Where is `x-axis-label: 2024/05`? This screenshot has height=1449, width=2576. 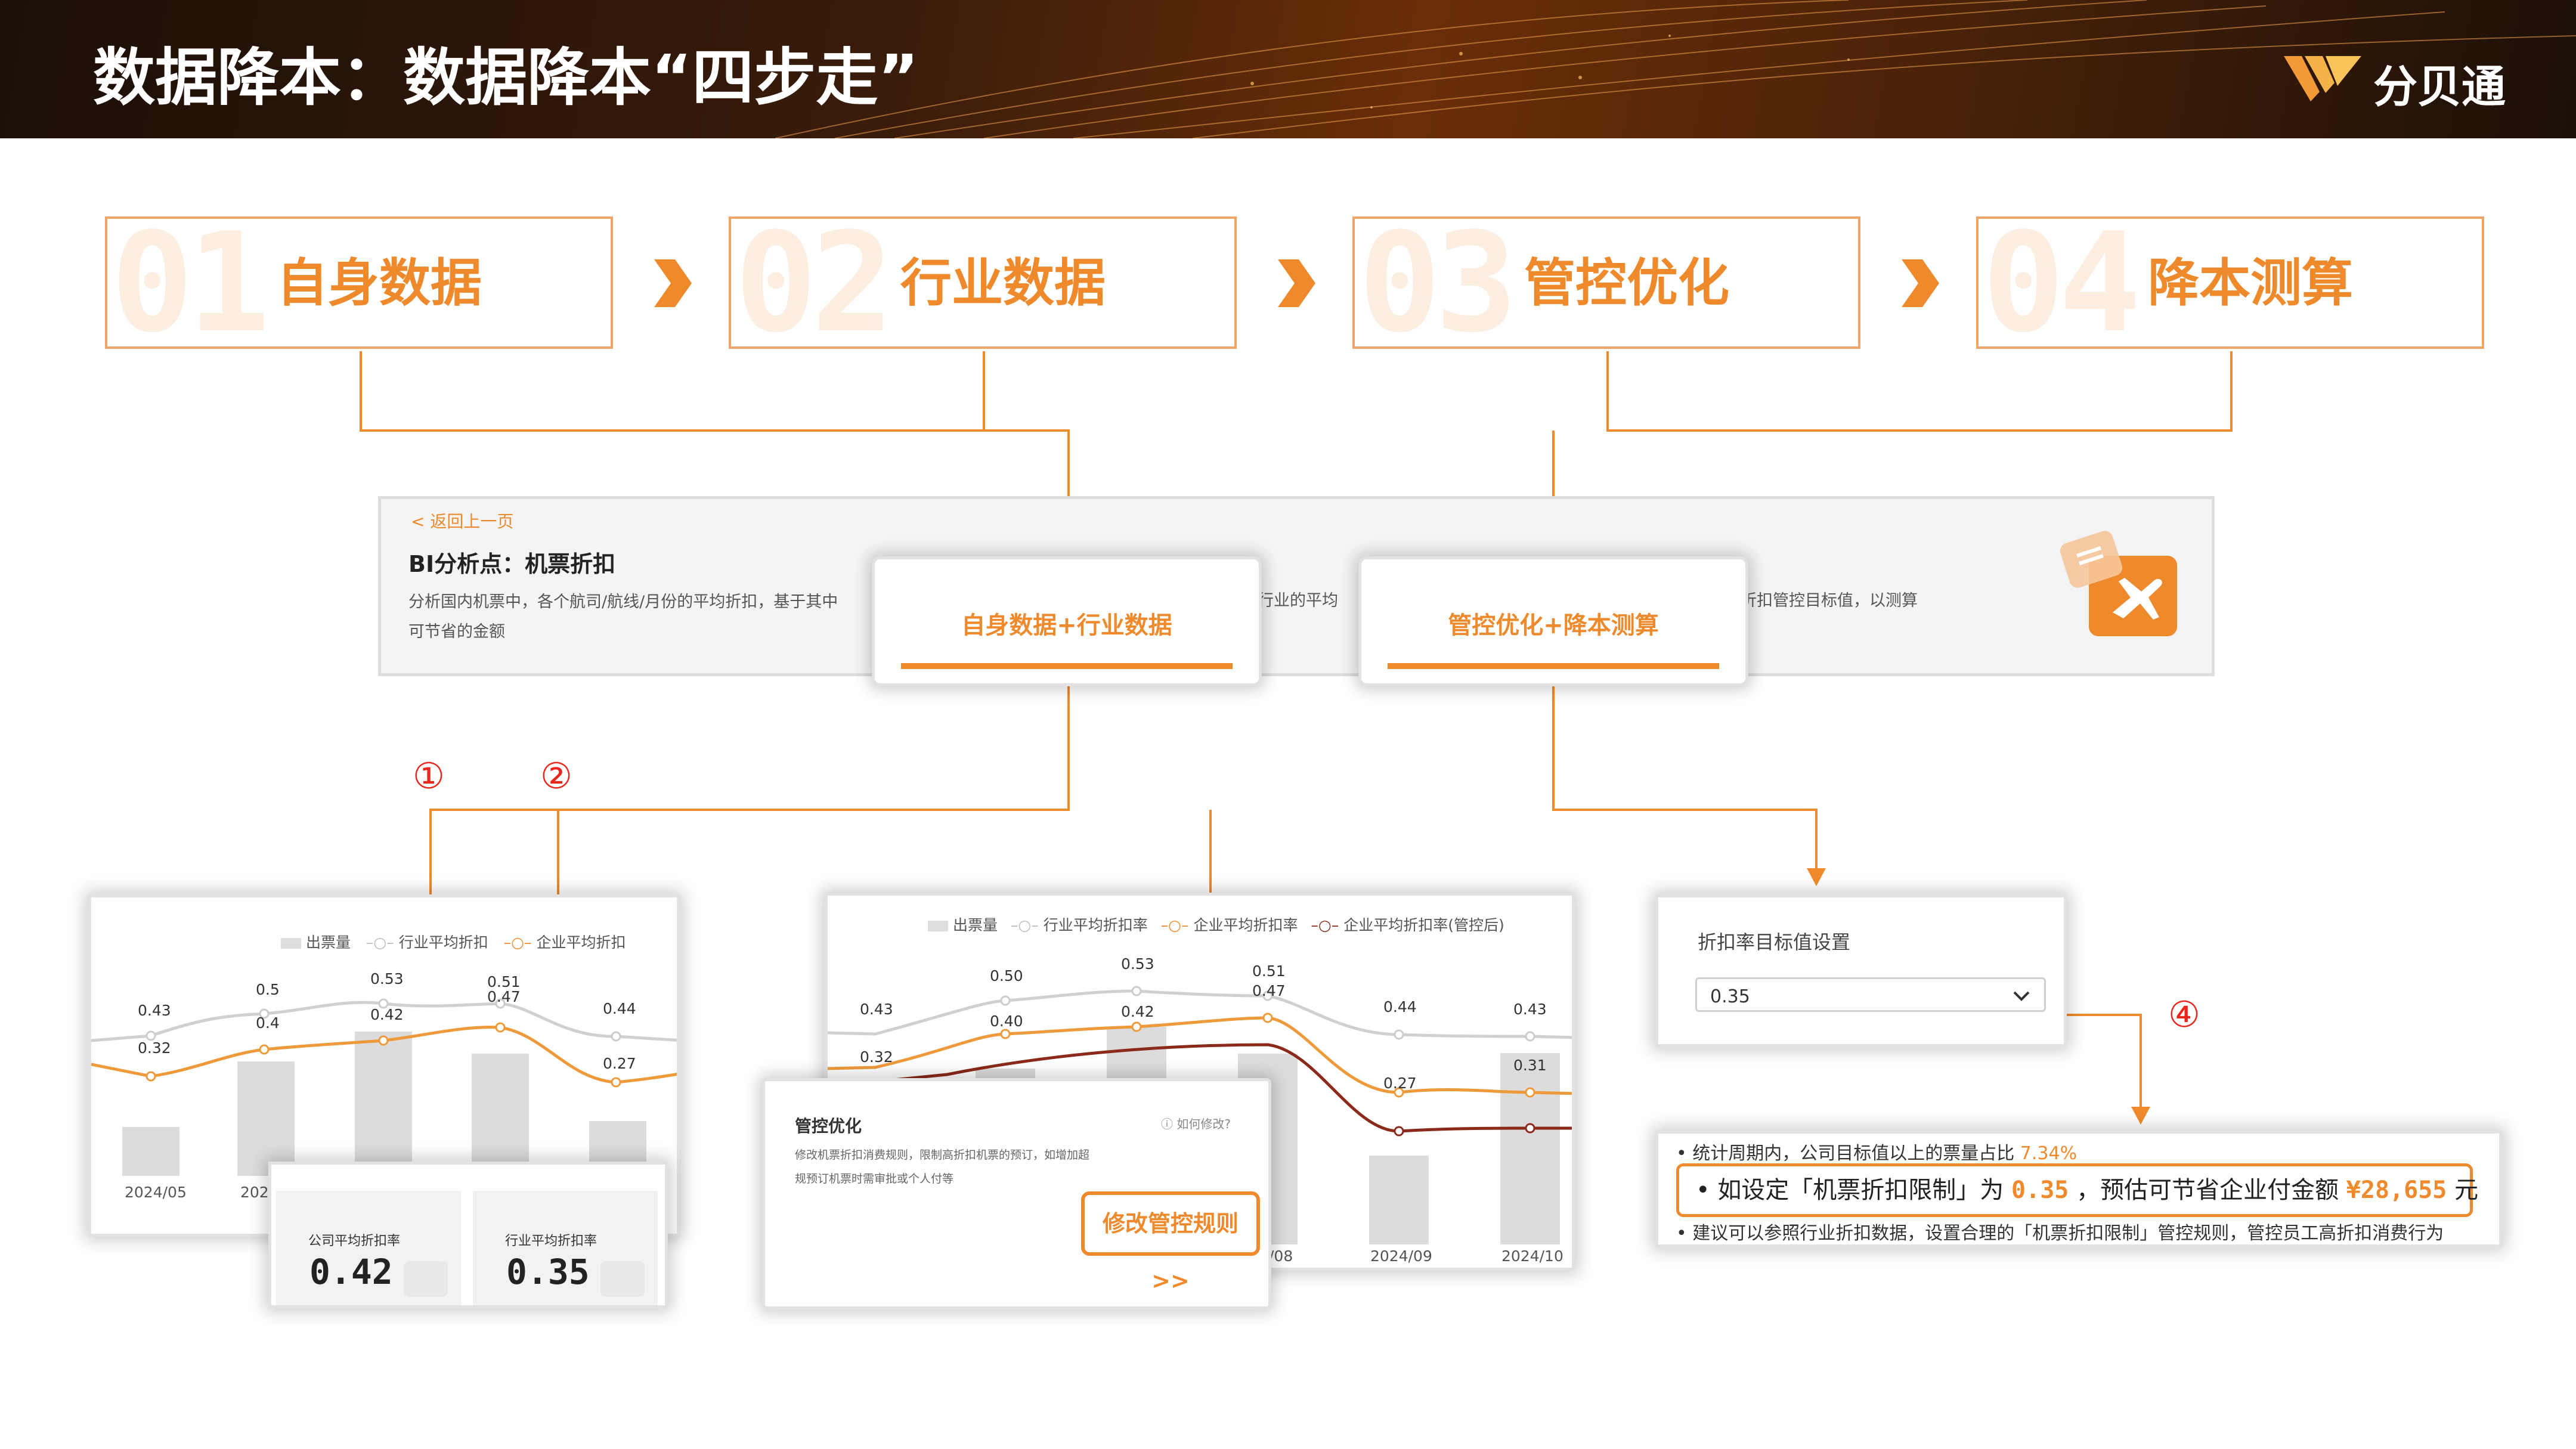 x-axis-label: 2024/05 is located at coordinates (156, 1193).